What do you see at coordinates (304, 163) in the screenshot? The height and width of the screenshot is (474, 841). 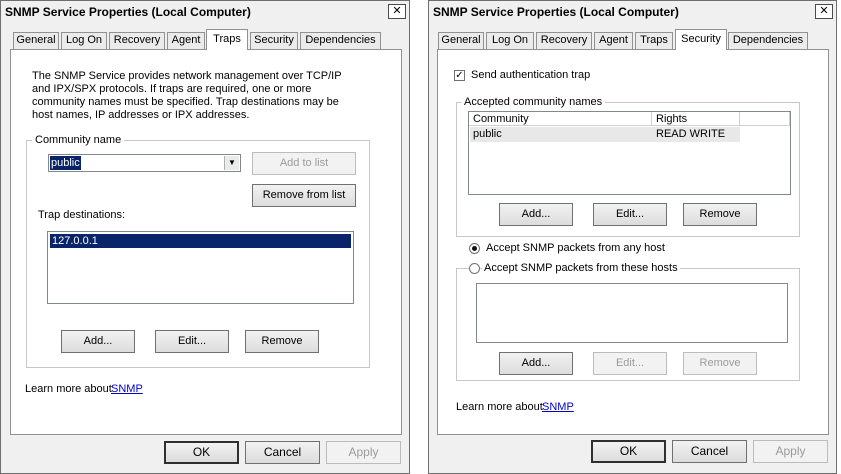 I see `add-to-list-button: Add to list` at bounding box center [304, 163].